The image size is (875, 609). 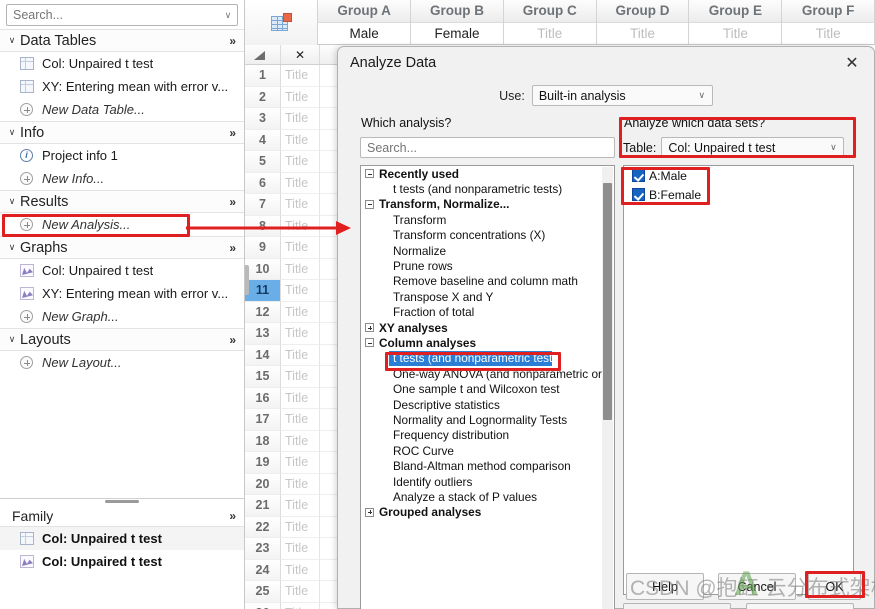 I want to click on column-header-group-e: Group E Title, so click(x=736, y=22).